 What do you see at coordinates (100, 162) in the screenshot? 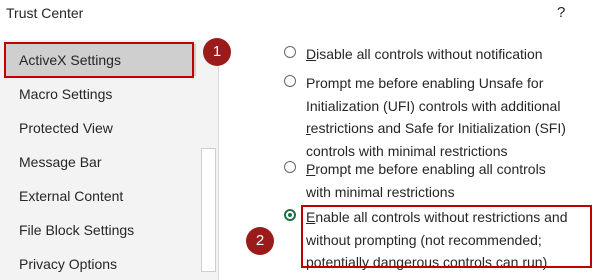
I see `sidebar-item-message-bar: Message Bar` at bounding box center [100, 162].